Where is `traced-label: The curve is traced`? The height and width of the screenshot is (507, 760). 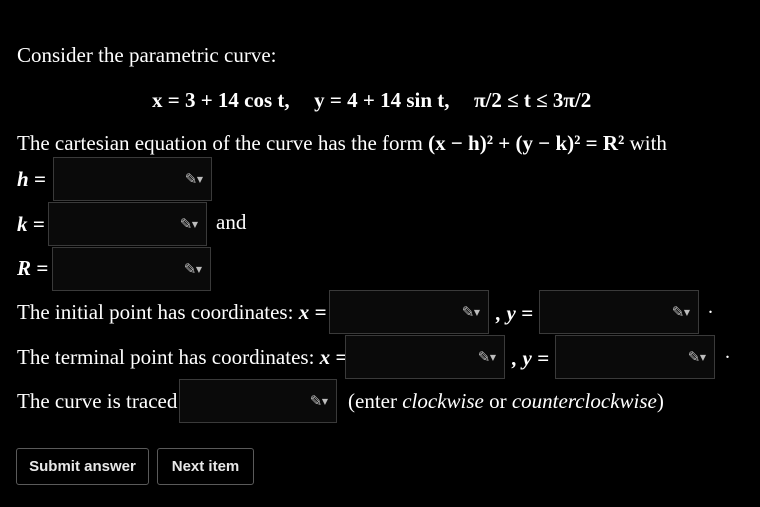
traced-label: The curve is traced is located at coordinates (97, 401).